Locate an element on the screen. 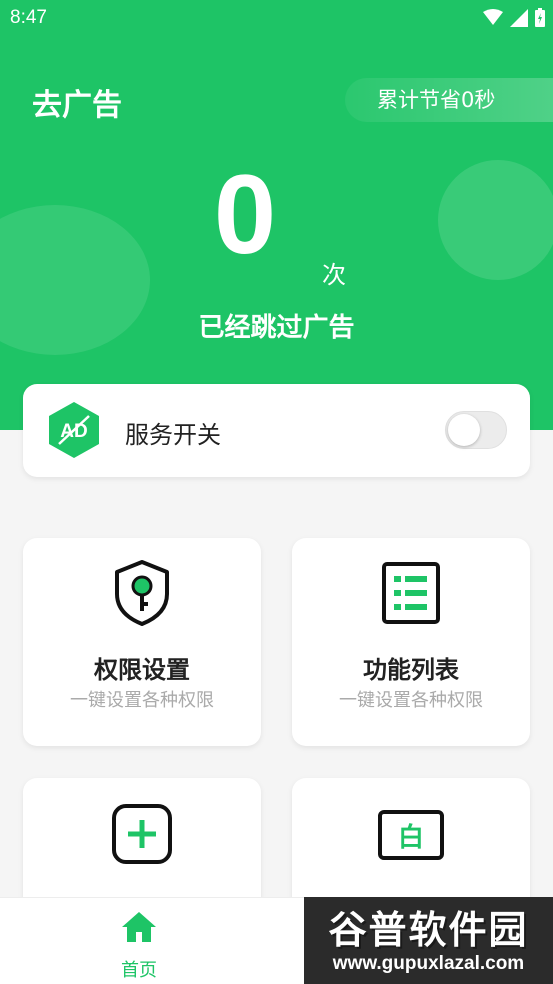  service-toggle is located at coordinates (476, 430).